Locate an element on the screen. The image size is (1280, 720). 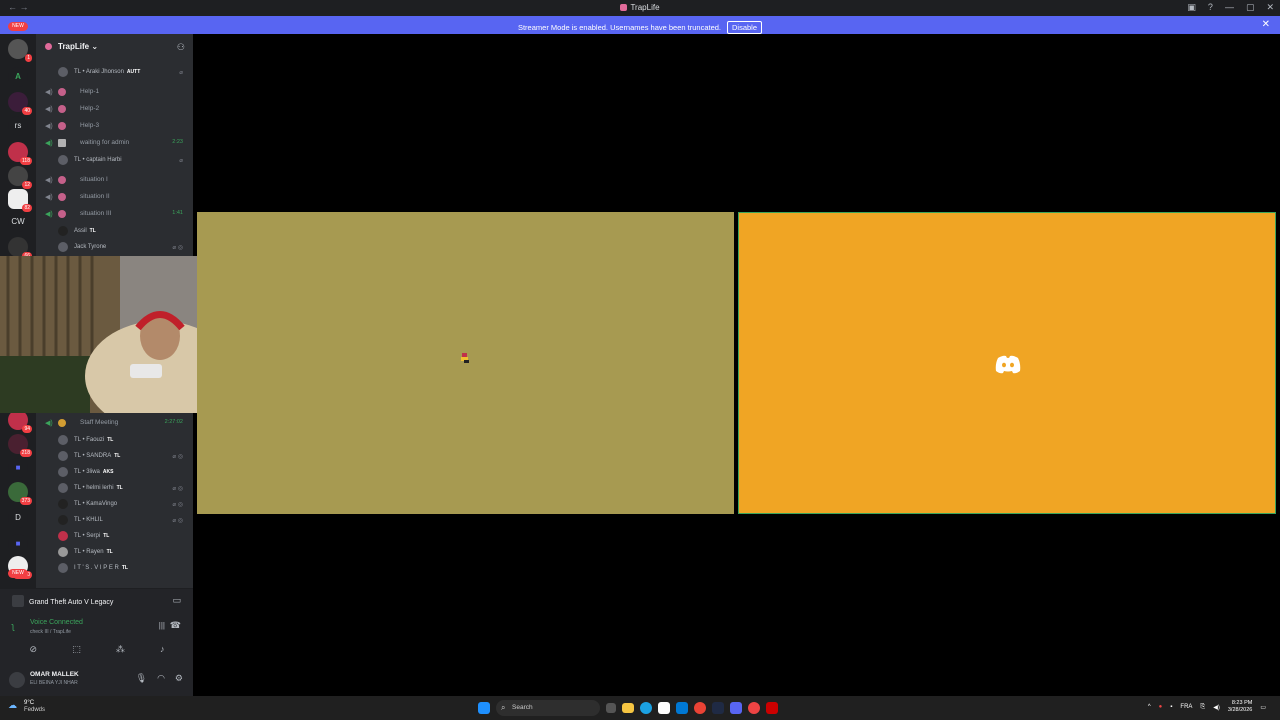
voice-user: I T ' S . V I P E R TL is located at coordinates (114, 568).